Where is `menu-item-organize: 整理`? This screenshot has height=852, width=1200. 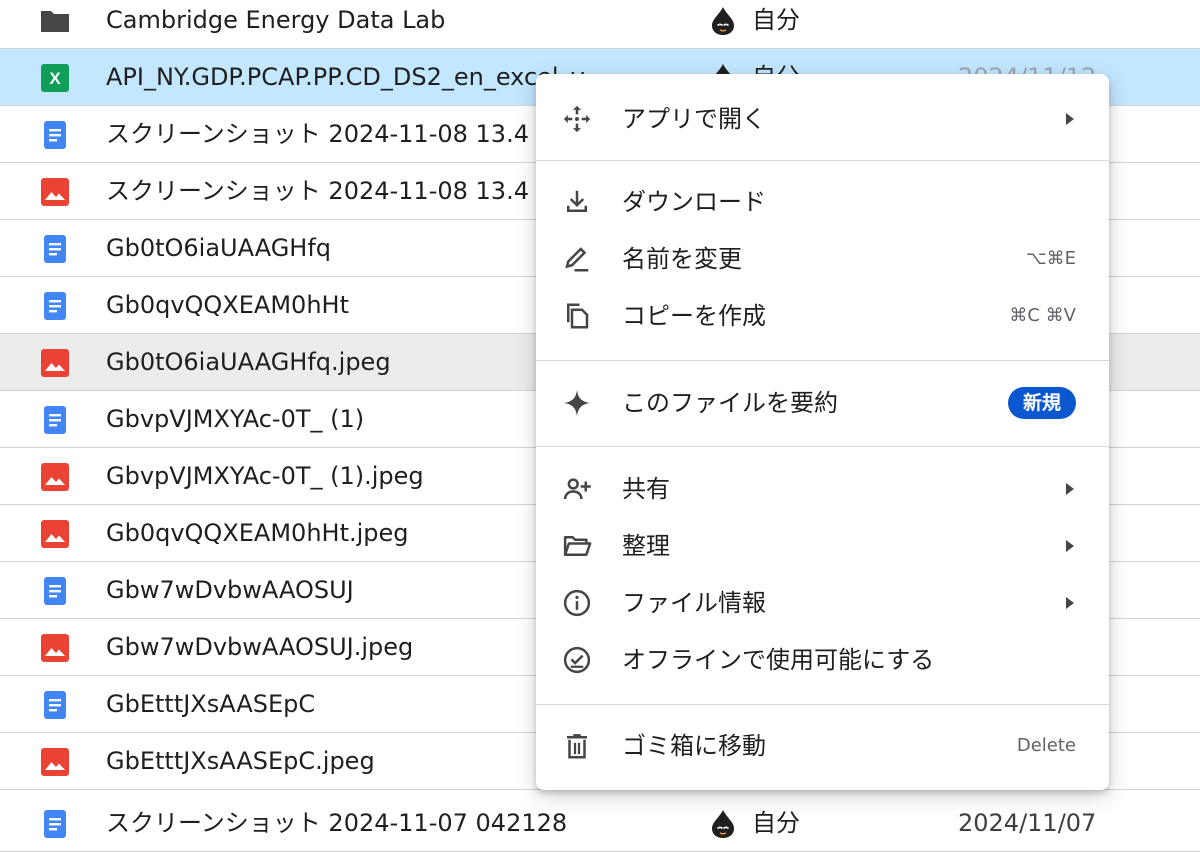
menu-item-organize: 整理 is located at coordinates (822, 546).